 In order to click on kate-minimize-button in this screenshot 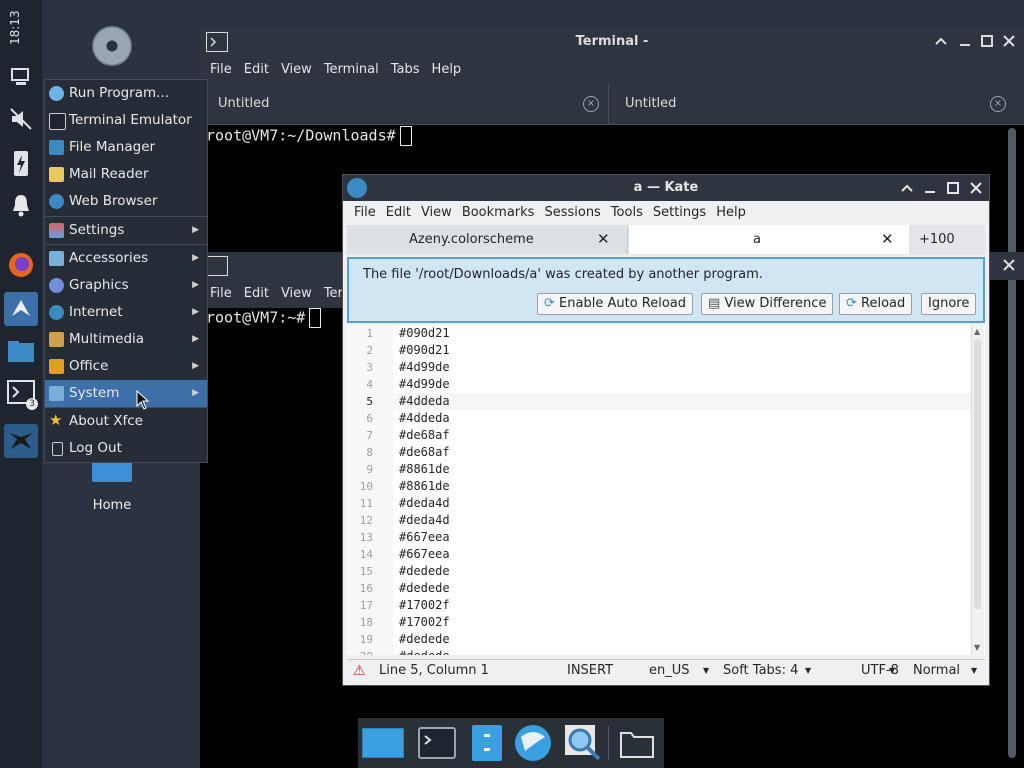, I will do `click(930, 188)`.